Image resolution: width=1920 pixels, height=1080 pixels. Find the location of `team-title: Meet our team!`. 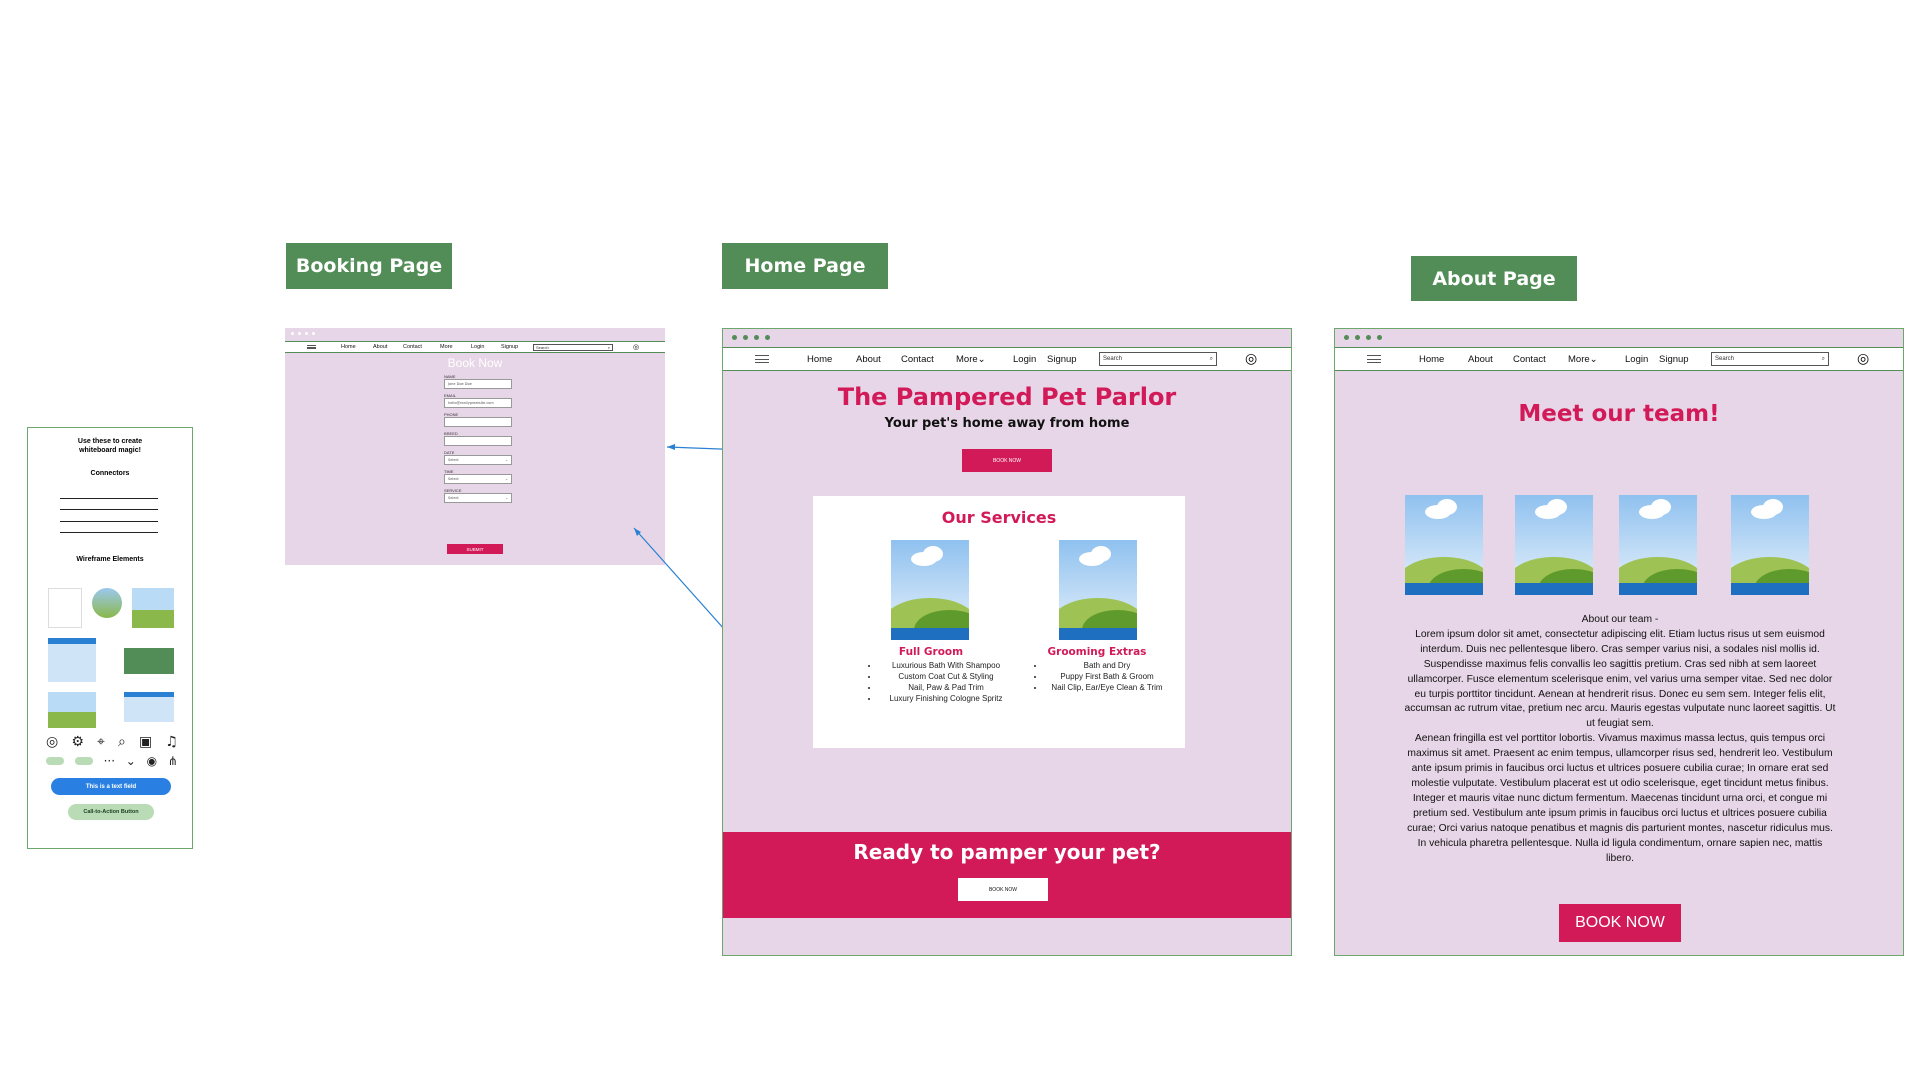

team-title: Meet our team! is located at coordinates (1619, 414).